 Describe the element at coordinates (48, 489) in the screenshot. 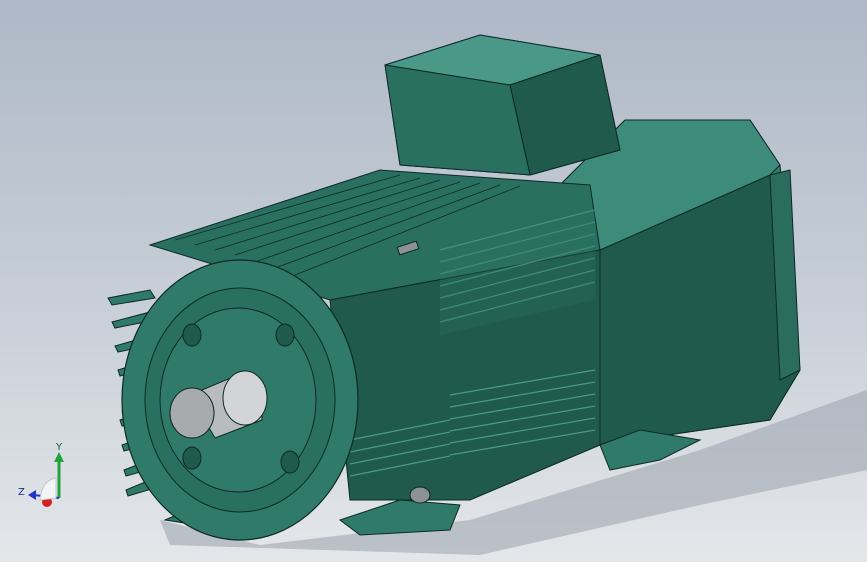

I see `view-cone-icon` at that location.